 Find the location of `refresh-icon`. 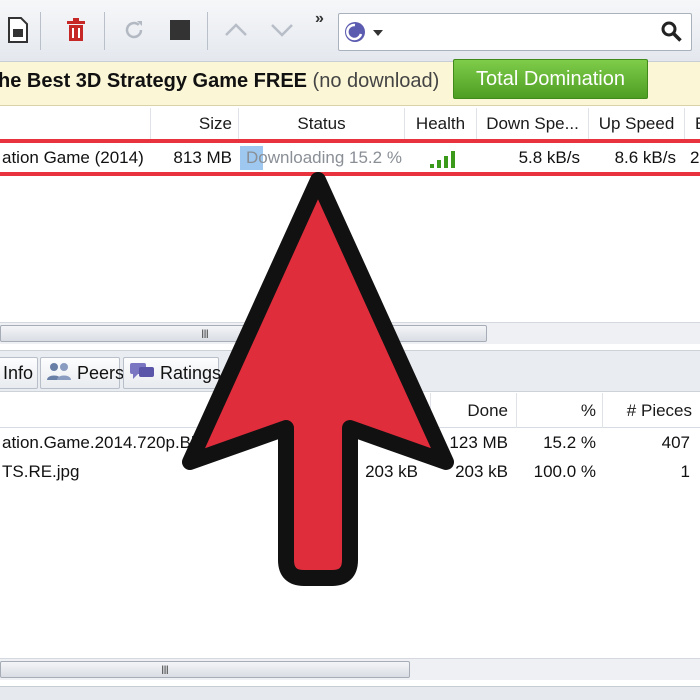

refresh-icon is located at coordinates (134, 32).